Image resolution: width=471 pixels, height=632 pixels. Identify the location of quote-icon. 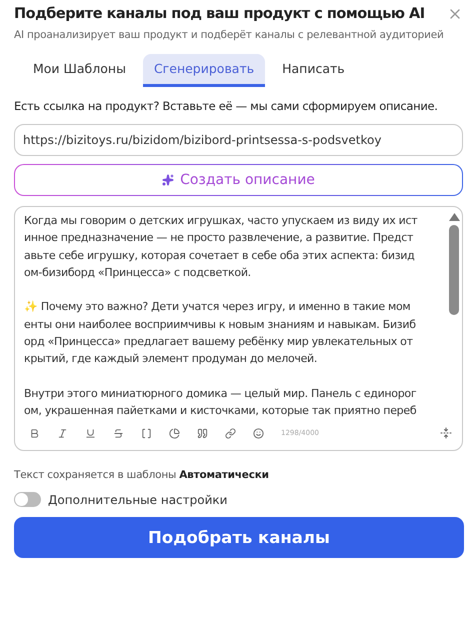
(202, 433).